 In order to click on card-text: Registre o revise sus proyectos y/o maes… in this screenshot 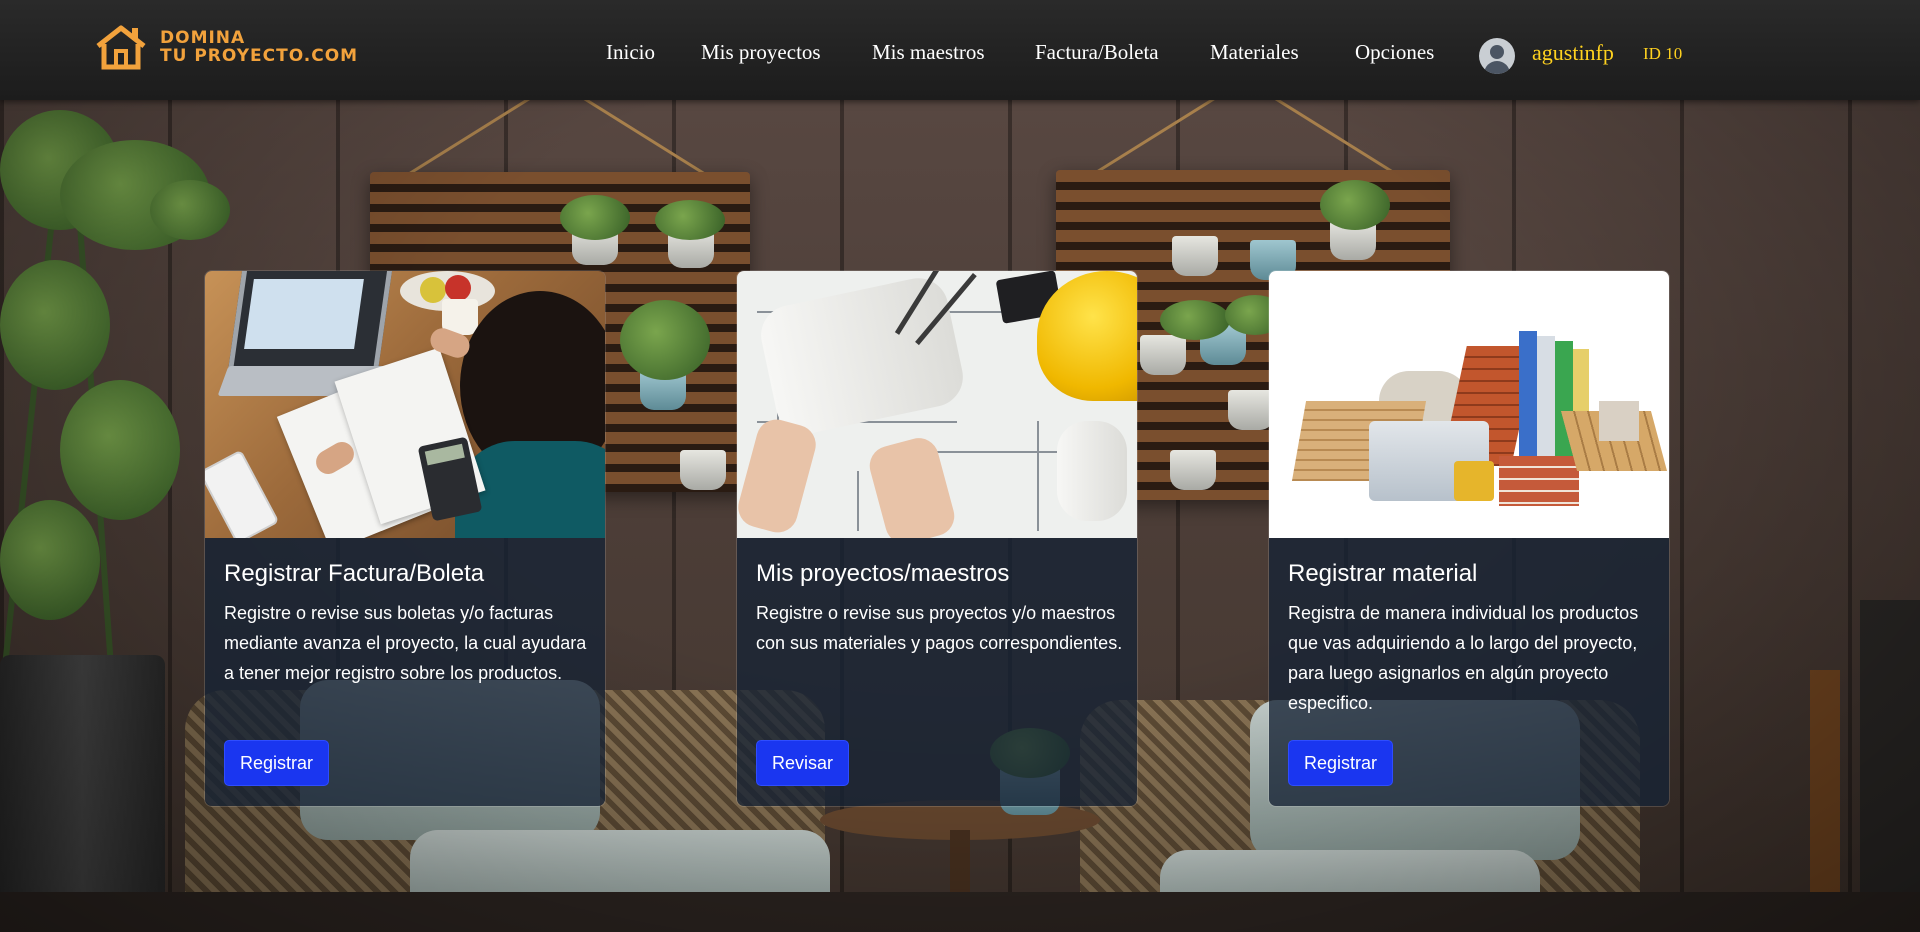, I will do `click(939, 628)`.